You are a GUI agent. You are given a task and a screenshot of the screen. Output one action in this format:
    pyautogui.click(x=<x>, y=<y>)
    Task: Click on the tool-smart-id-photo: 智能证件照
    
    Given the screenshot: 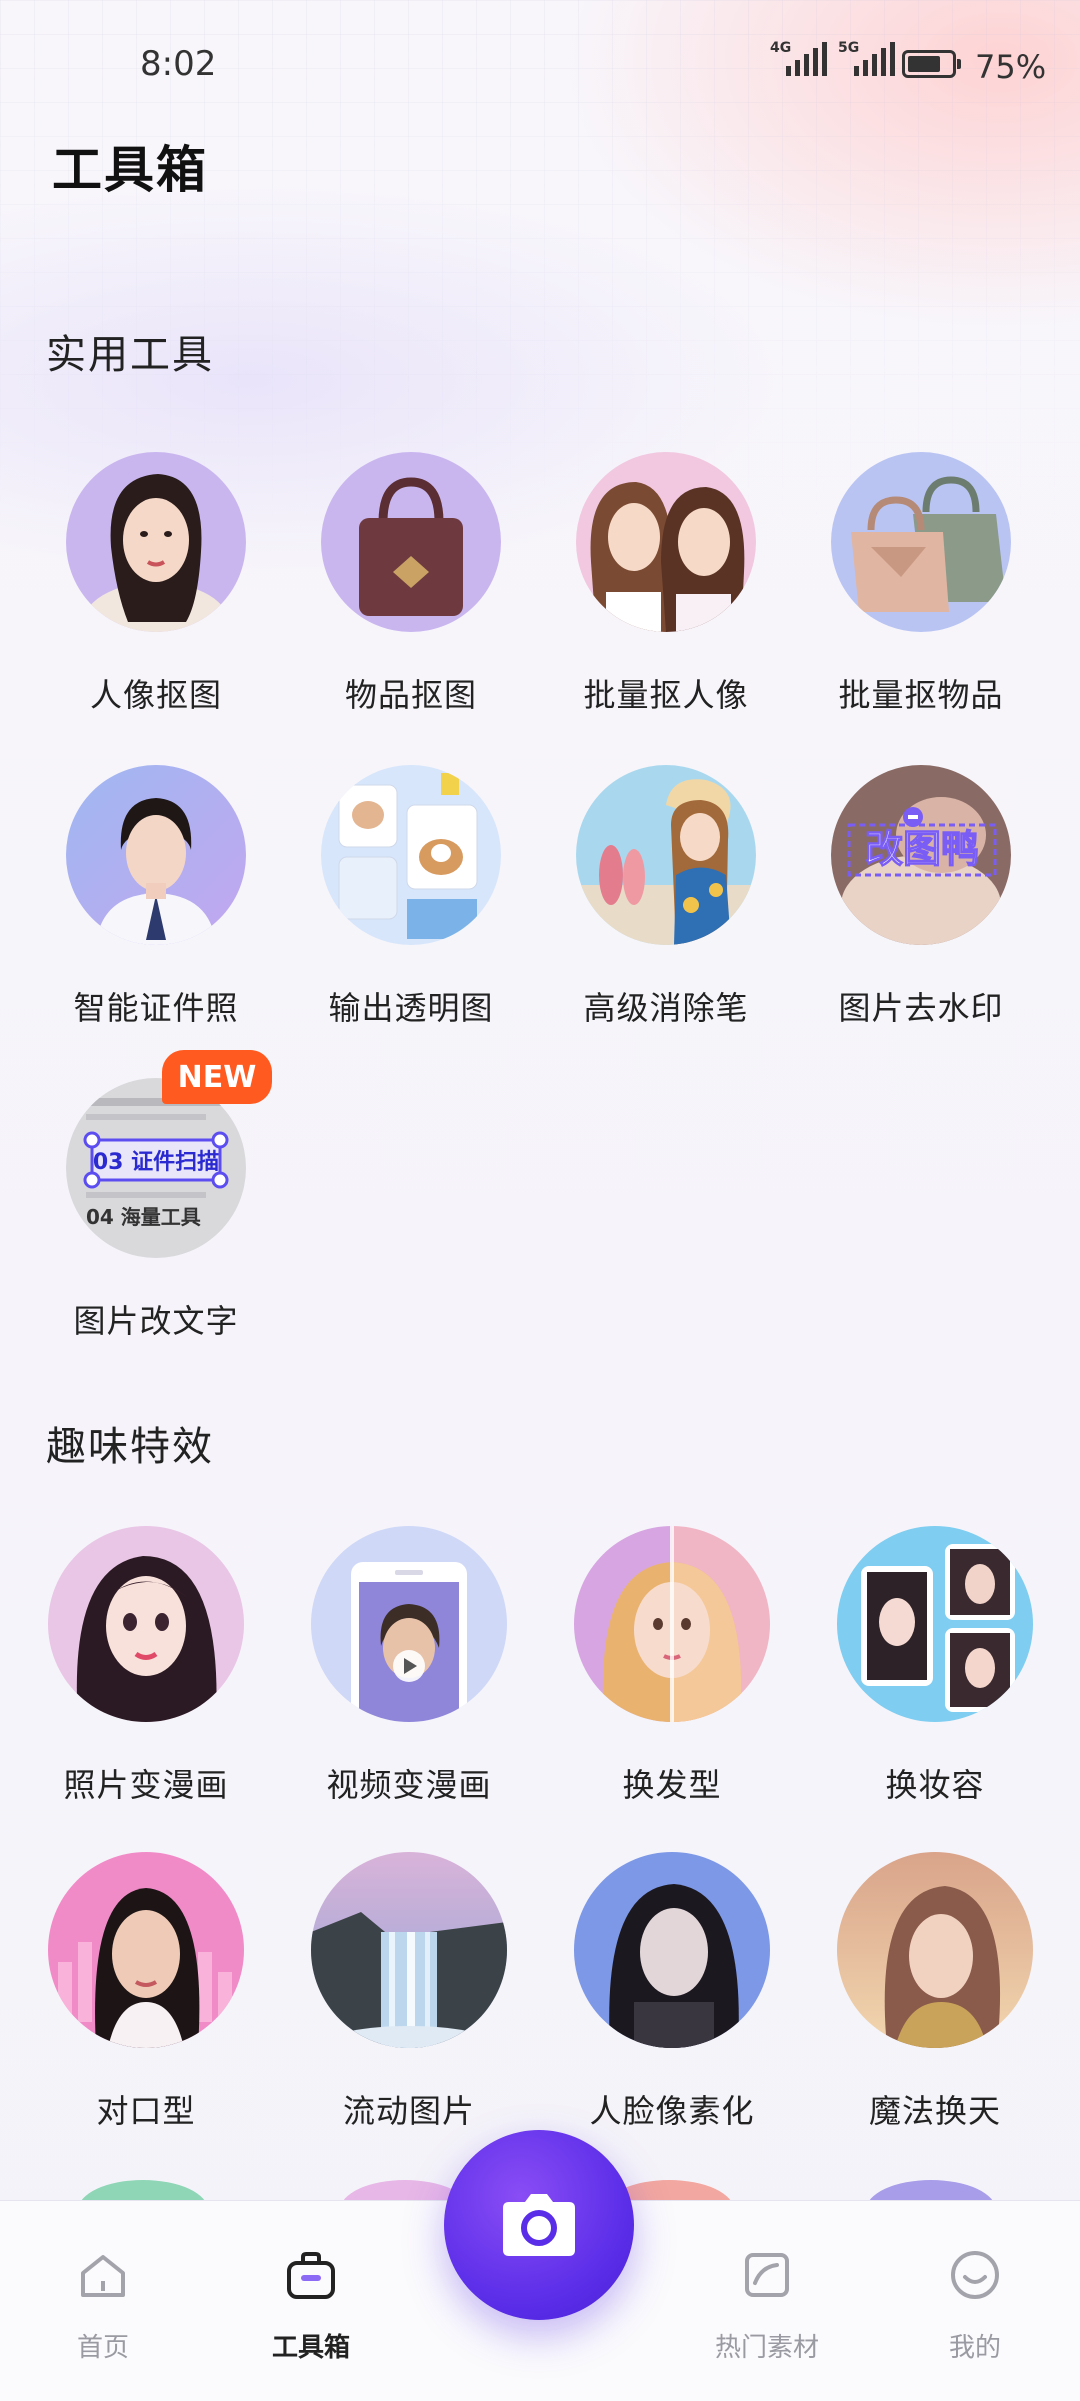 What is the action you would take?
    pyautogui.click(x=156, y=897)
    